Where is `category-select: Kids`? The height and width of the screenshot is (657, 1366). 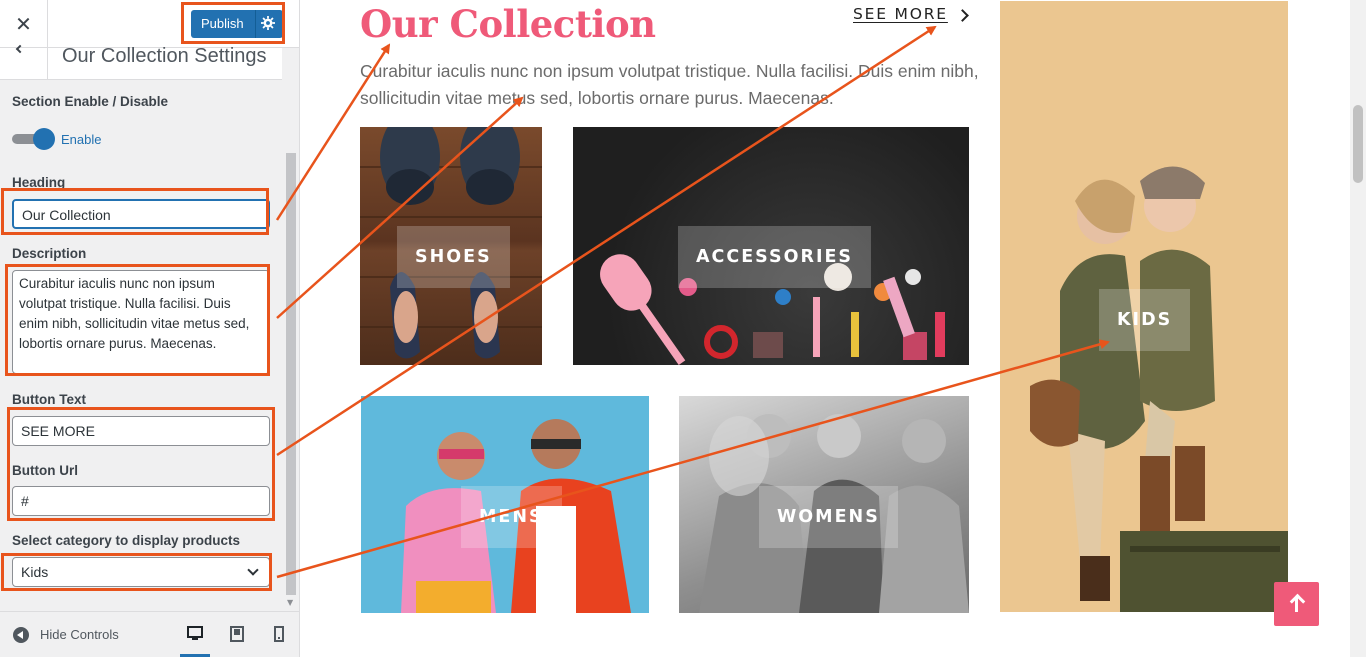
category-select: Kids is located at coordinates (141, 572).